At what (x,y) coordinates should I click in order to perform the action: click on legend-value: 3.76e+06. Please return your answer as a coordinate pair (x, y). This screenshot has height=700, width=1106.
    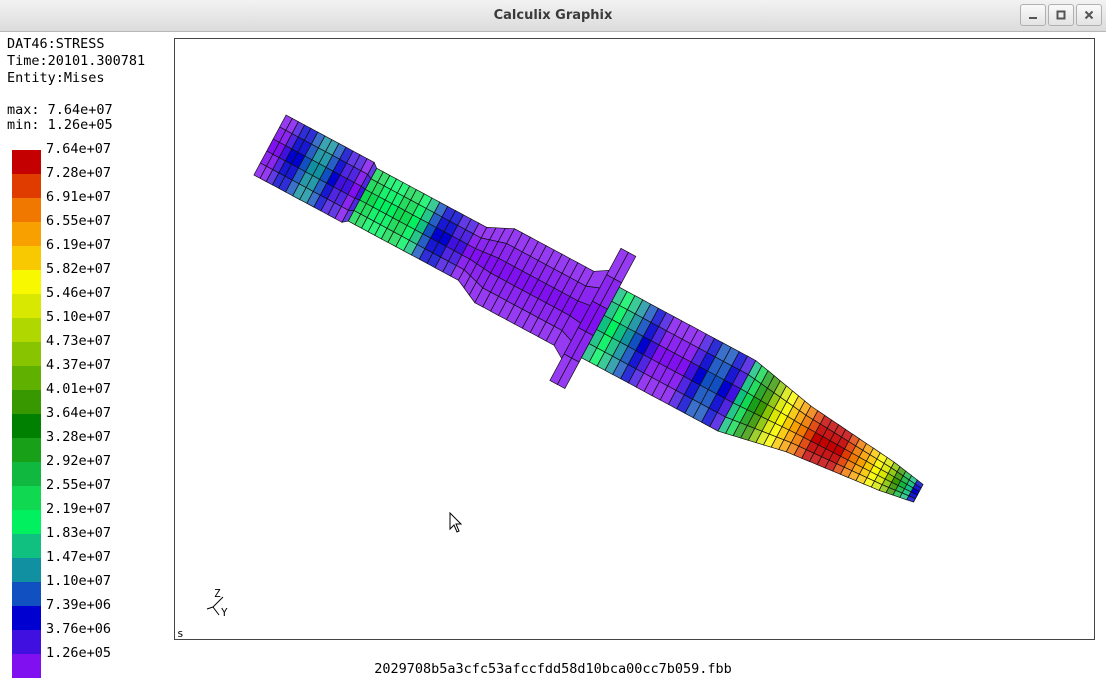
    Looking at the image, I should click on (79, 629).